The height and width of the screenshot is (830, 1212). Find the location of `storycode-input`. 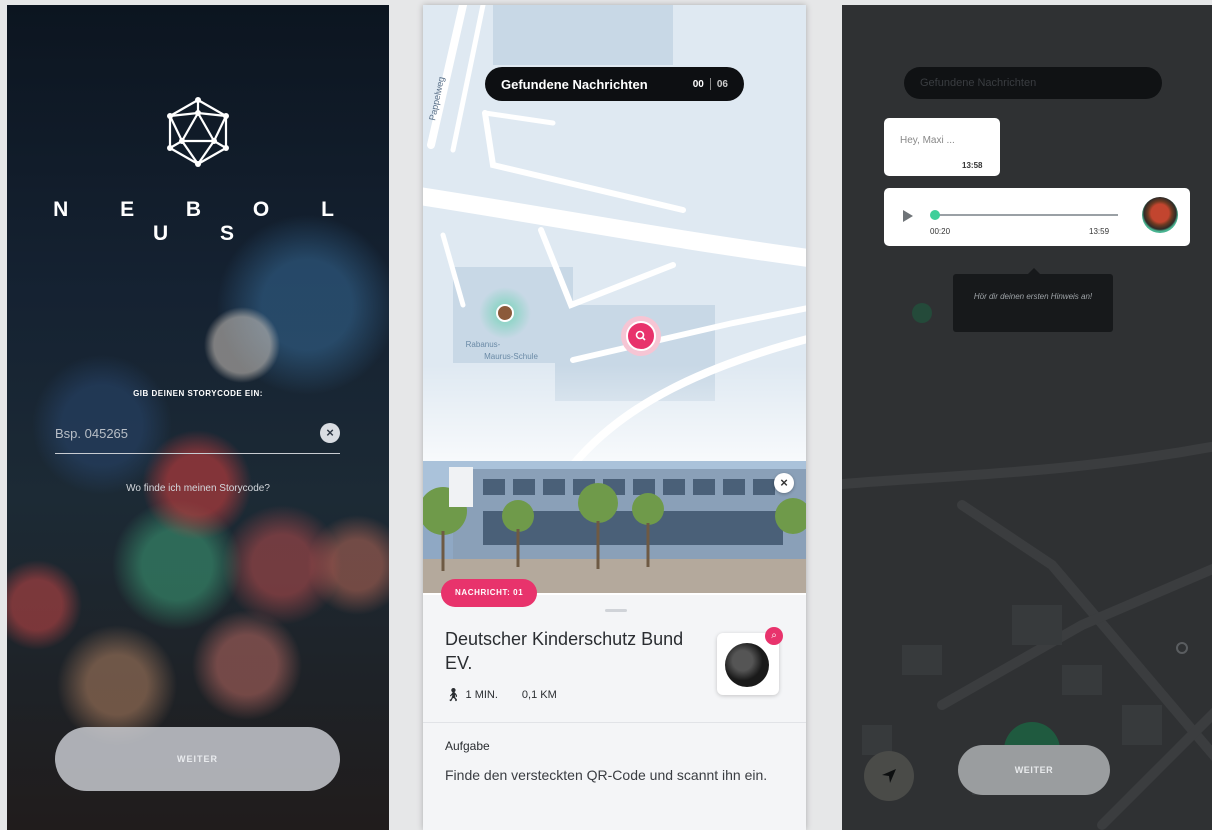

storycode-input is located at coordinates (180, 433).